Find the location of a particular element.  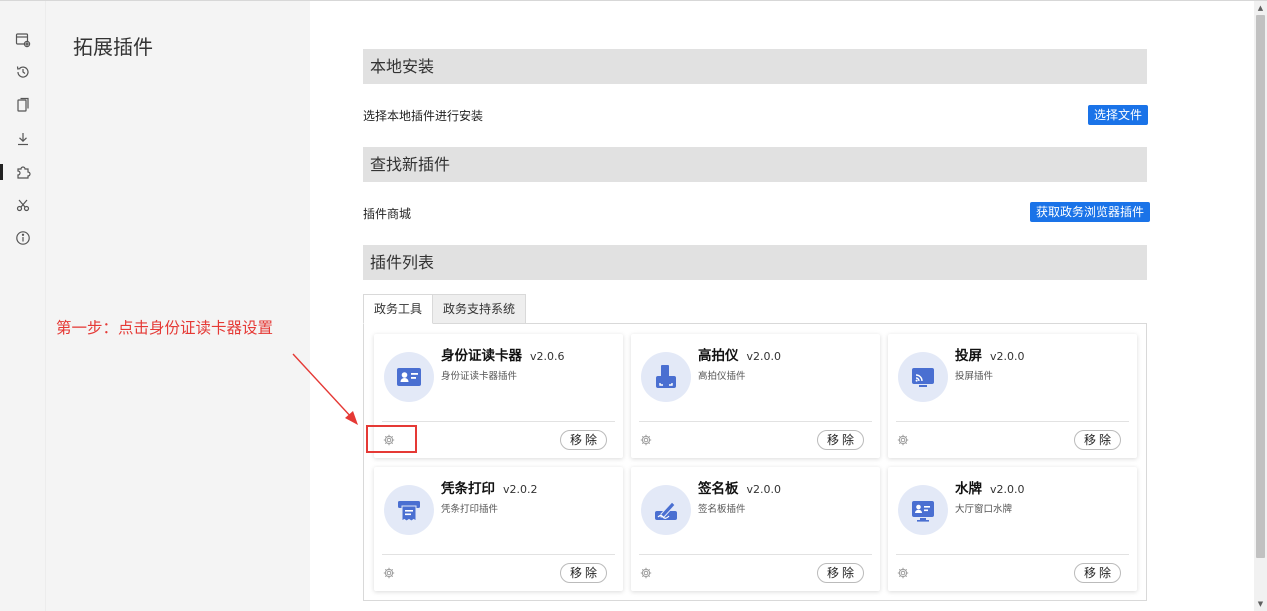

plugin-card-cast: 投屏 v2.0.0 投屏插件 移除 is located at coordinates (1012, 396).